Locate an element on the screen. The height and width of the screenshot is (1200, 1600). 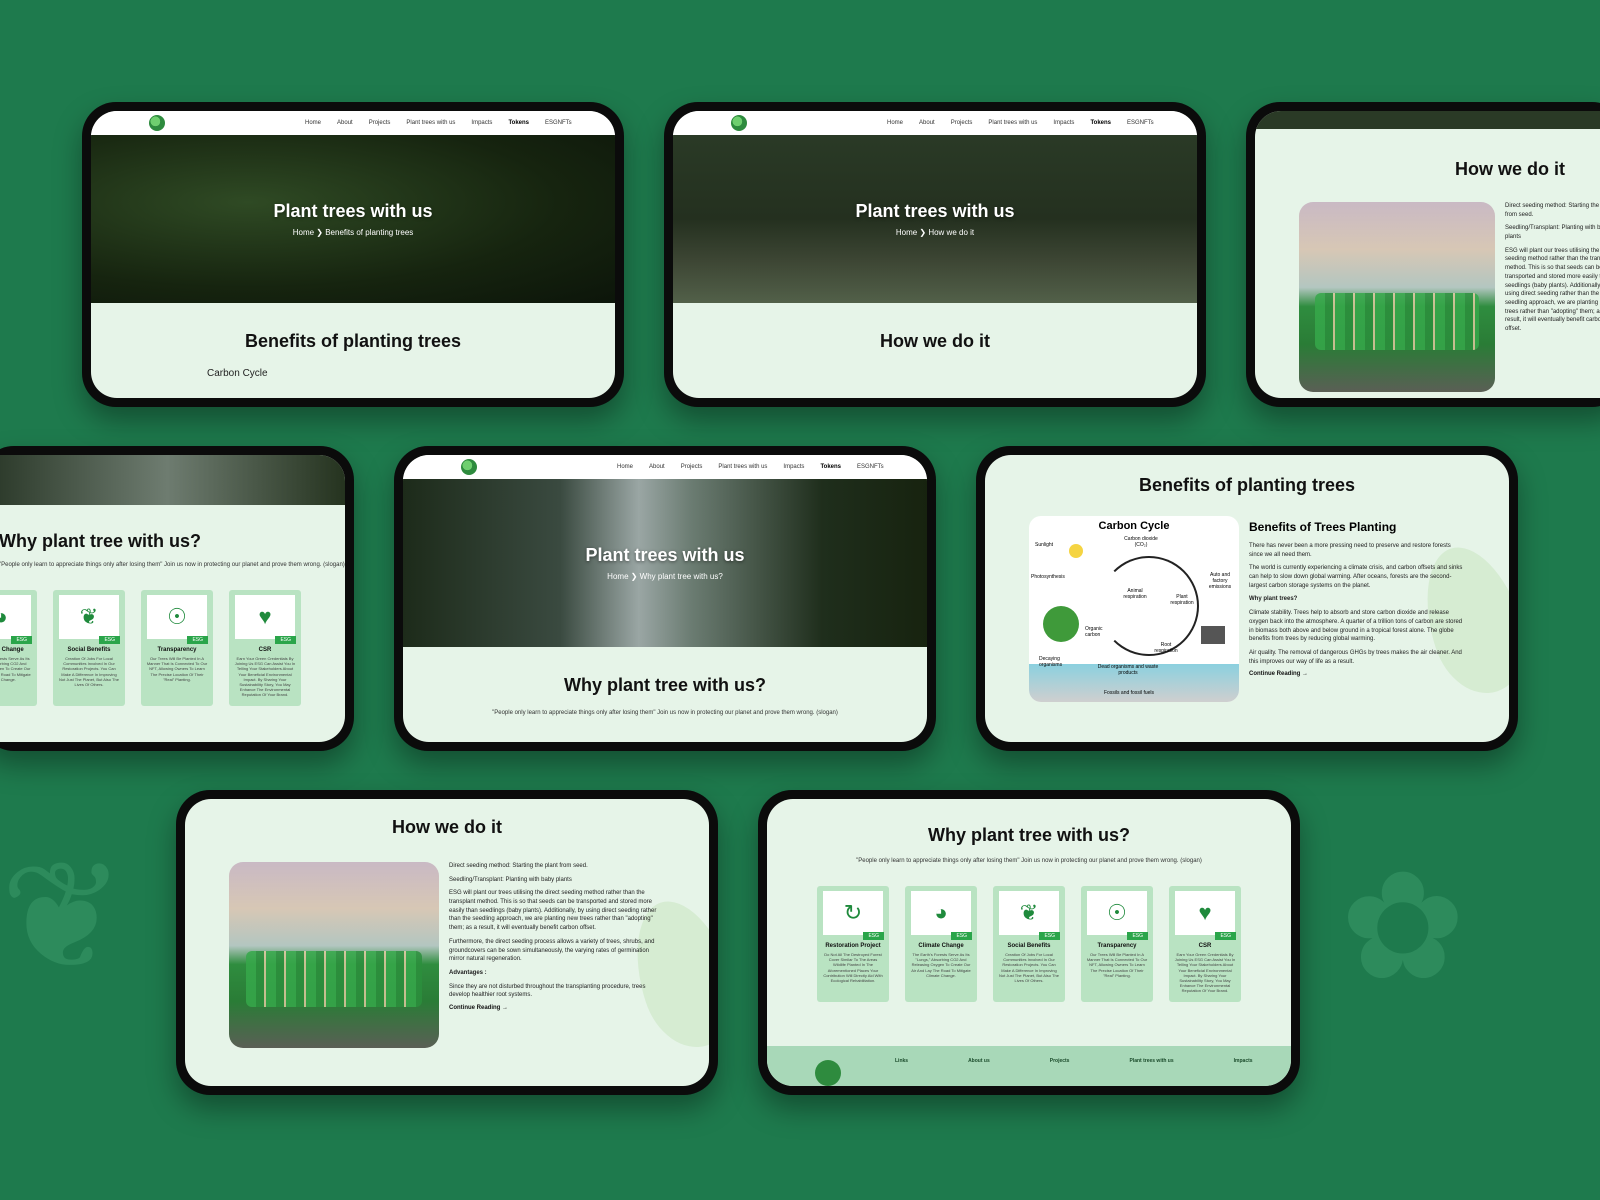
card-title: Social Benefits is located at coordinates (89, 650).